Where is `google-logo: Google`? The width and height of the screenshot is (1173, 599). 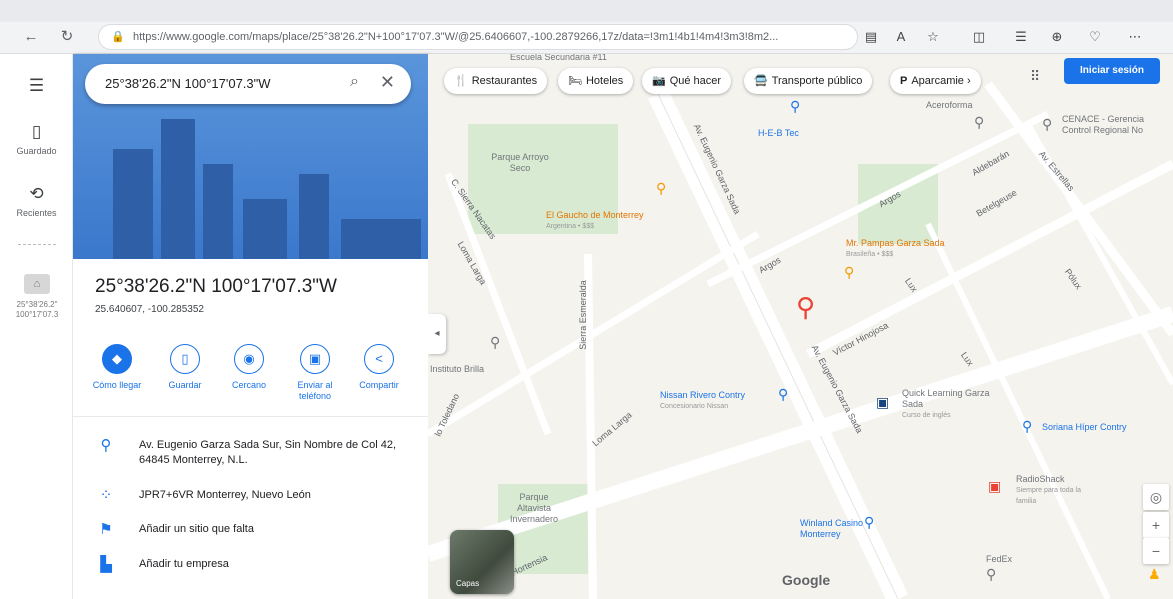 google-logo: Google is located at coordinates (806, 580).